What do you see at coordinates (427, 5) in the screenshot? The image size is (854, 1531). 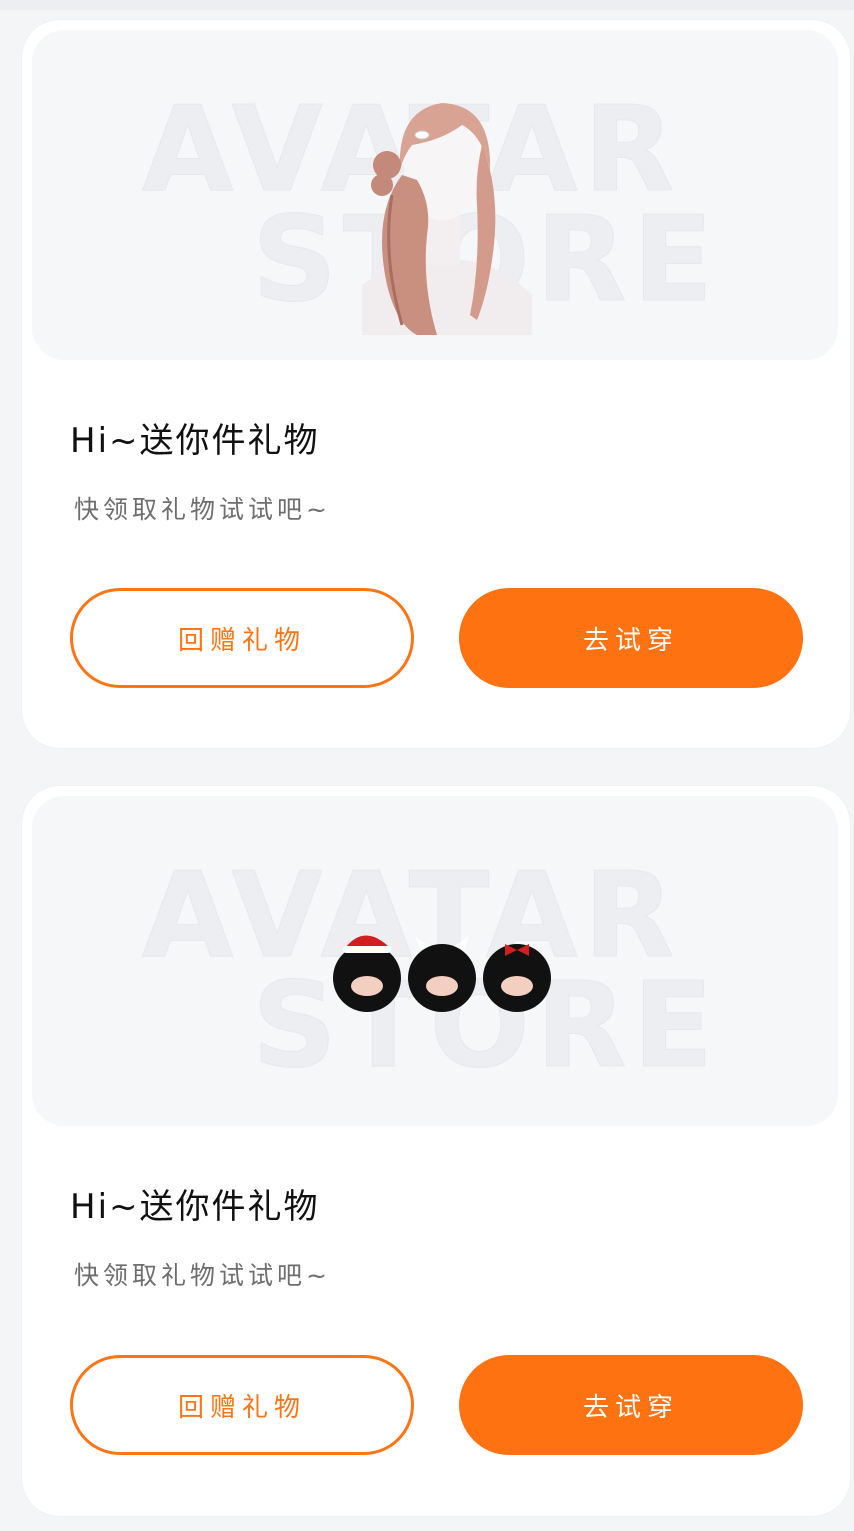 I see `top-strip` at bounding box center [427, 5].